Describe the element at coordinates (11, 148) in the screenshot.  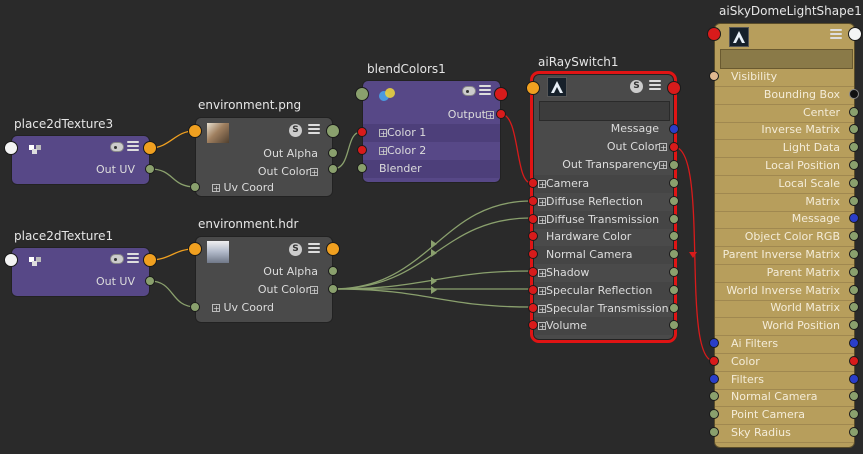
I see `port-place2d3-input` at that location.